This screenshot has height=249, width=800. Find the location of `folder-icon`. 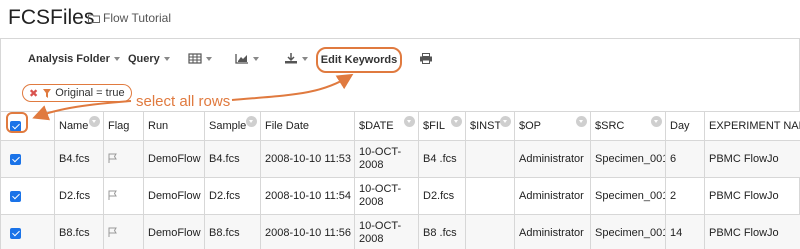

folder-icon is located at coordinates (94, 18).